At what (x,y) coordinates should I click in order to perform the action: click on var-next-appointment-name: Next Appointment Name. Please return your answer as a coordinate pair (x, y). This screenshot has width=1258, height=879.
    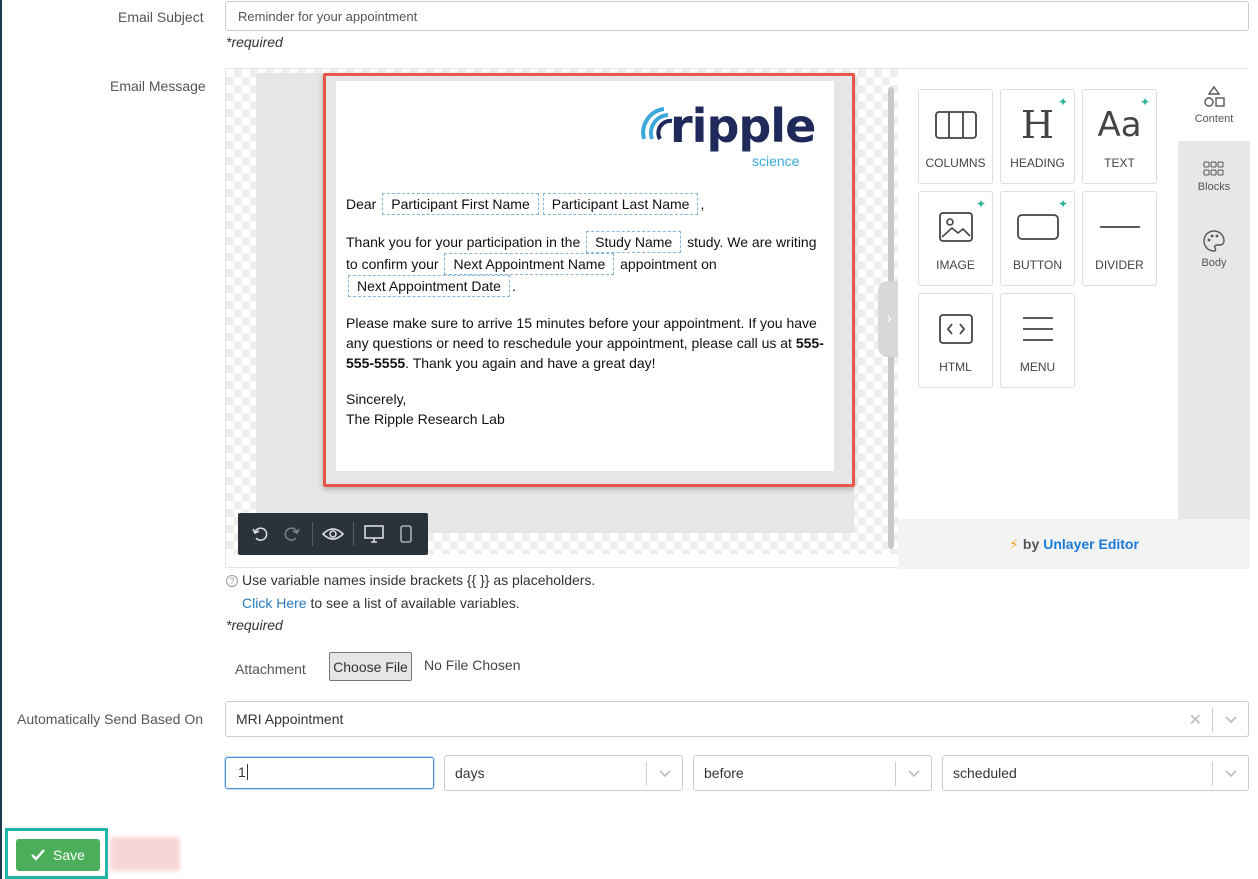
    Looking at the image, I should click on (529, 264).